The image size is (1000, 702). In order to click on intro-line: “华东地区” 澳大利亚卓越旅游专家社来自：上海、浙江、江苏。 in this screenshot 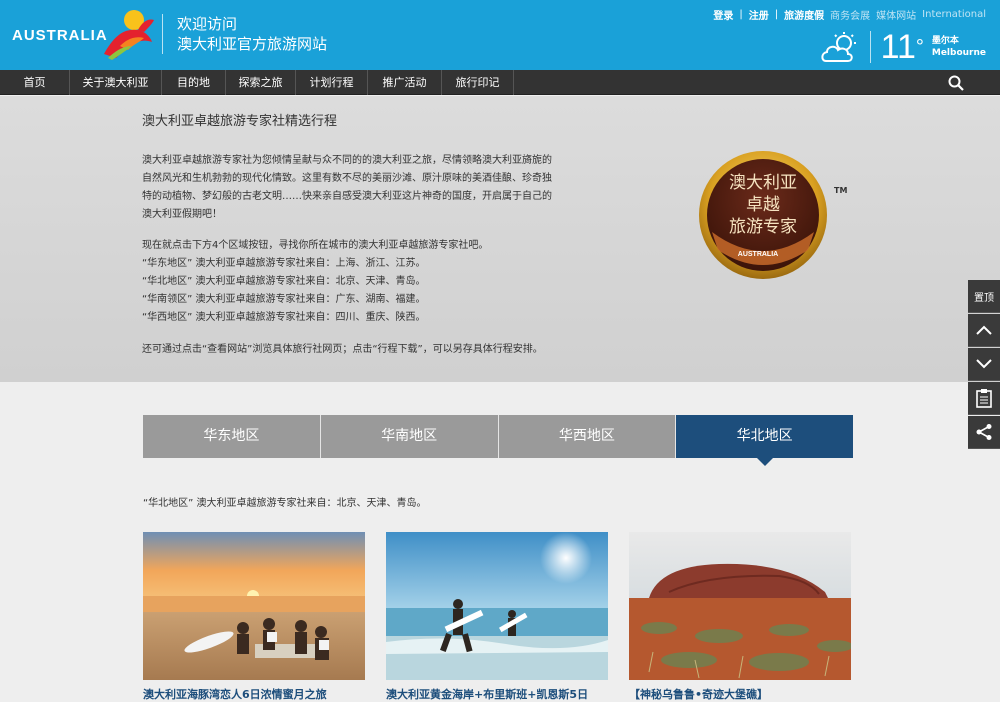, I will do `click(284, 263)`.